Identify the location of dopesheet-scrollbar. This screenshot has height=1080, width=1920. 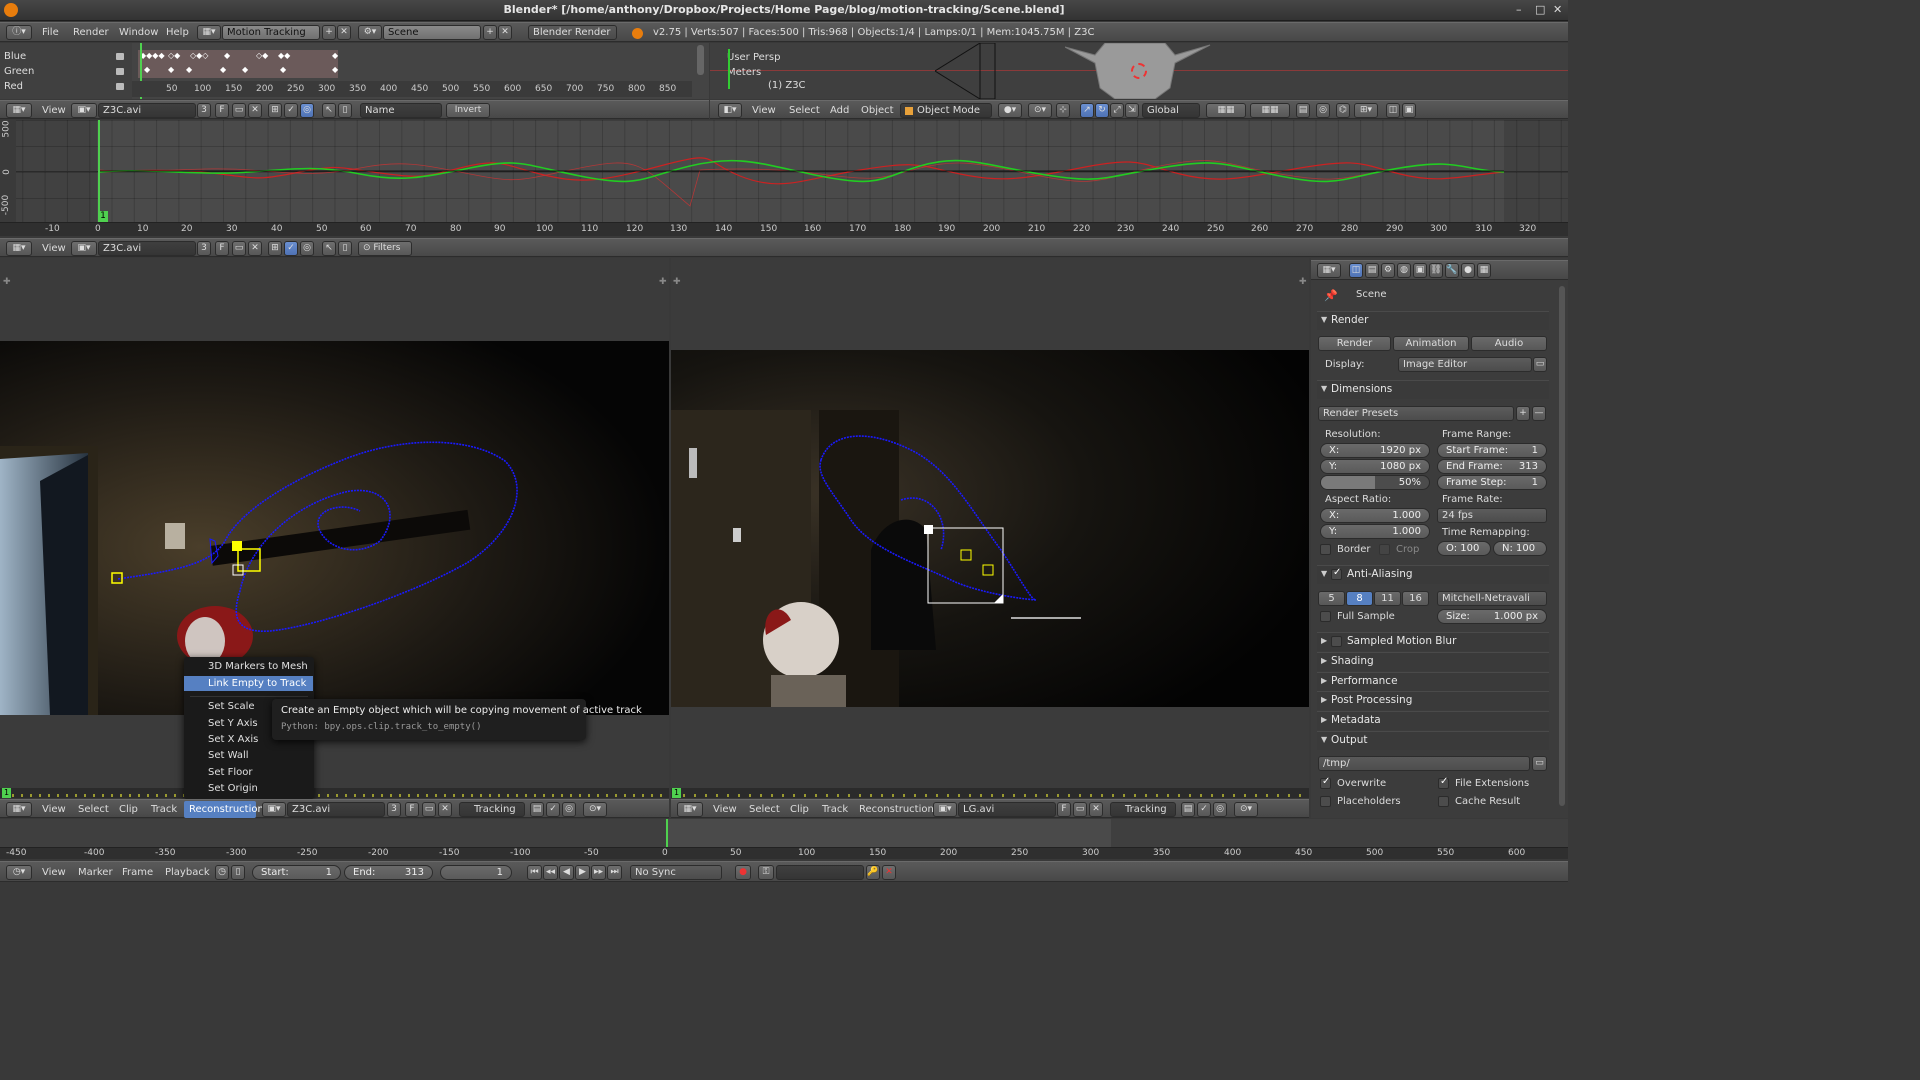
(700, 60).